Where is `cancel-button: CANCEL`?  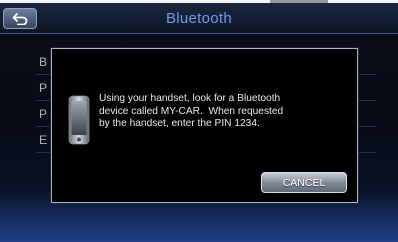 cancel-button: CANCEL is located at coordinates (304, 182).